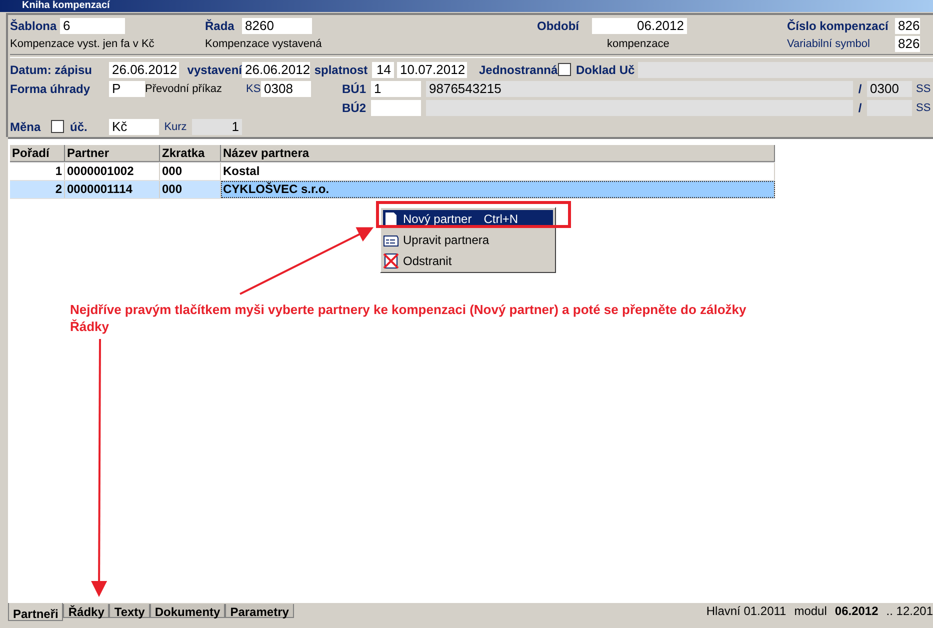 This screenshot has width=933, height=628. What do you see at coordinates (498, 171) in the screenshot?
I see `table-cell: Kostal` at bounding box center [498, 171].